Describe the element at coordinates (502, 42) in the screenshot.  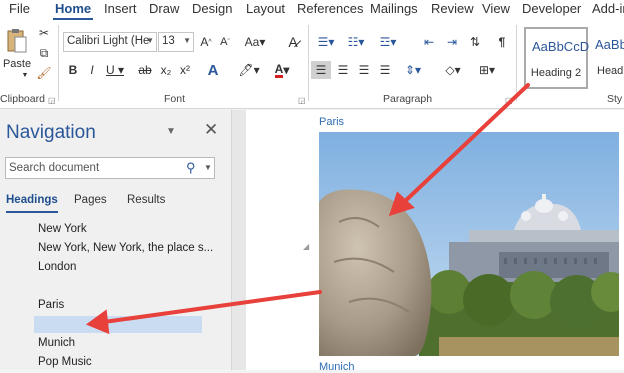
I see `show-formatting-icon: ¶` at that location.